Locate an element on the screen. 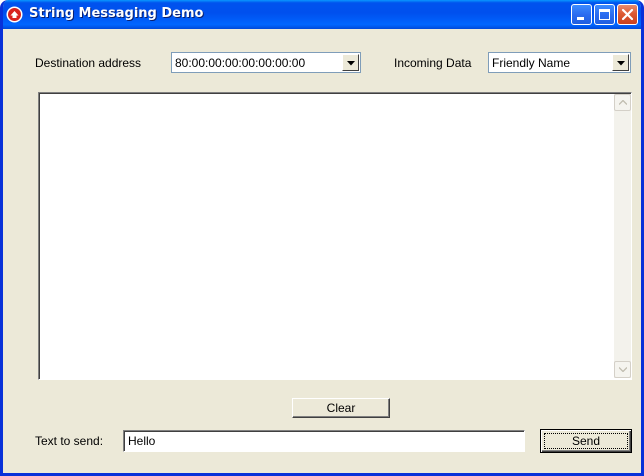 The height and width of the screenshot is (476, 644). destination-dropdown-button is located at coordinates (350, 62).